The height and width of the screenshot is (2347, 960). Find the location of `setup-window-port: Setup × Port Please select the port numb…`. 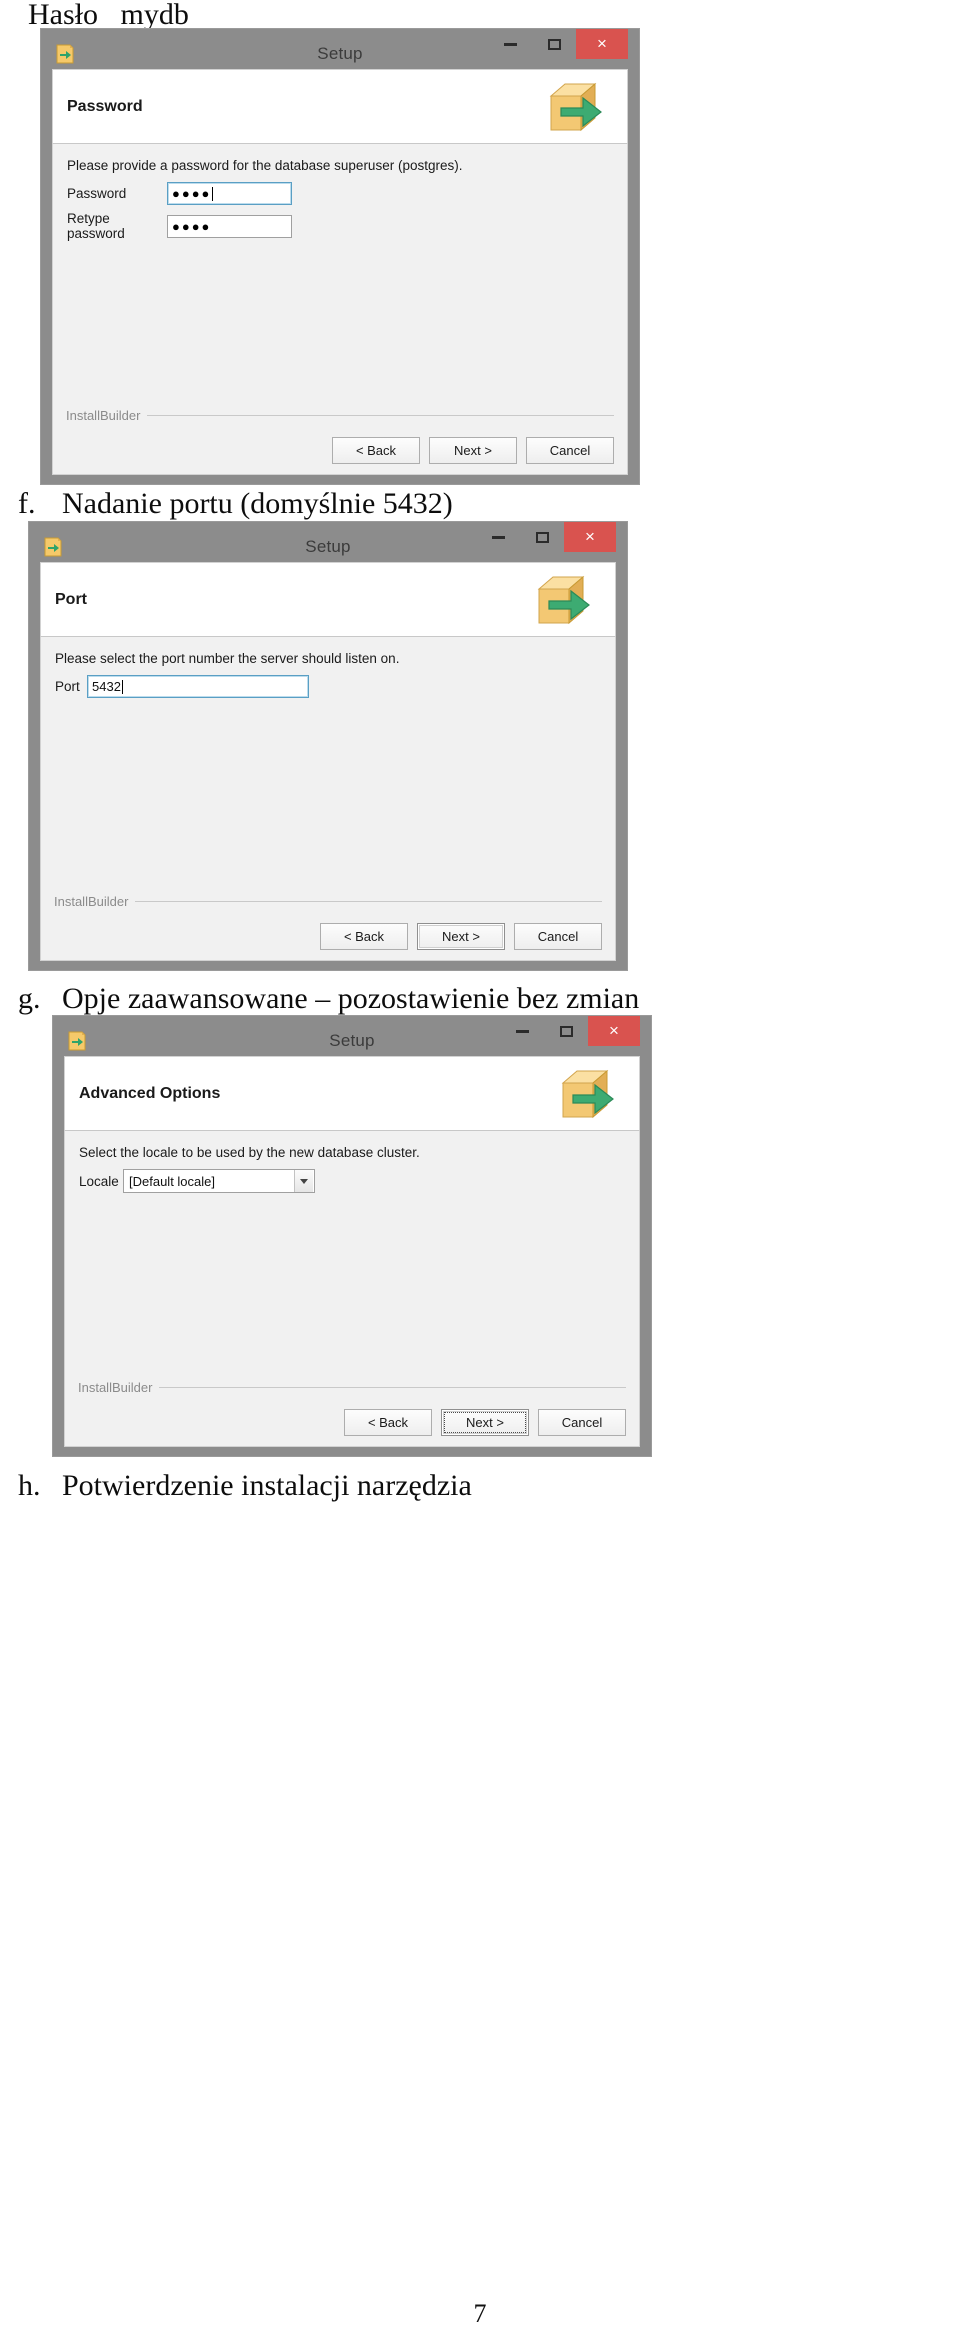

setup-window-port: Setup × Port Please select the port numb… is located at coordinates (328, 746).